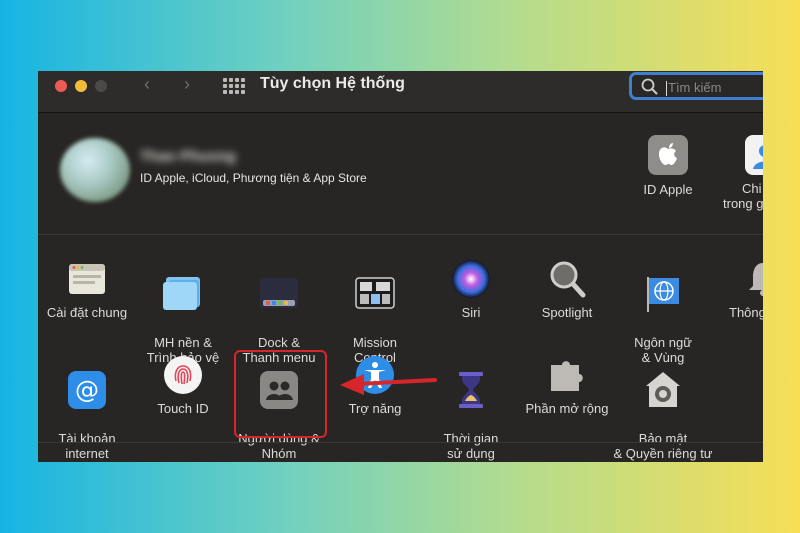 The image size is (800, 533). What do you see at coordinates (388, 384) in the screenshot?
I see `annotation-arrow` at bounding box center [388, 384].